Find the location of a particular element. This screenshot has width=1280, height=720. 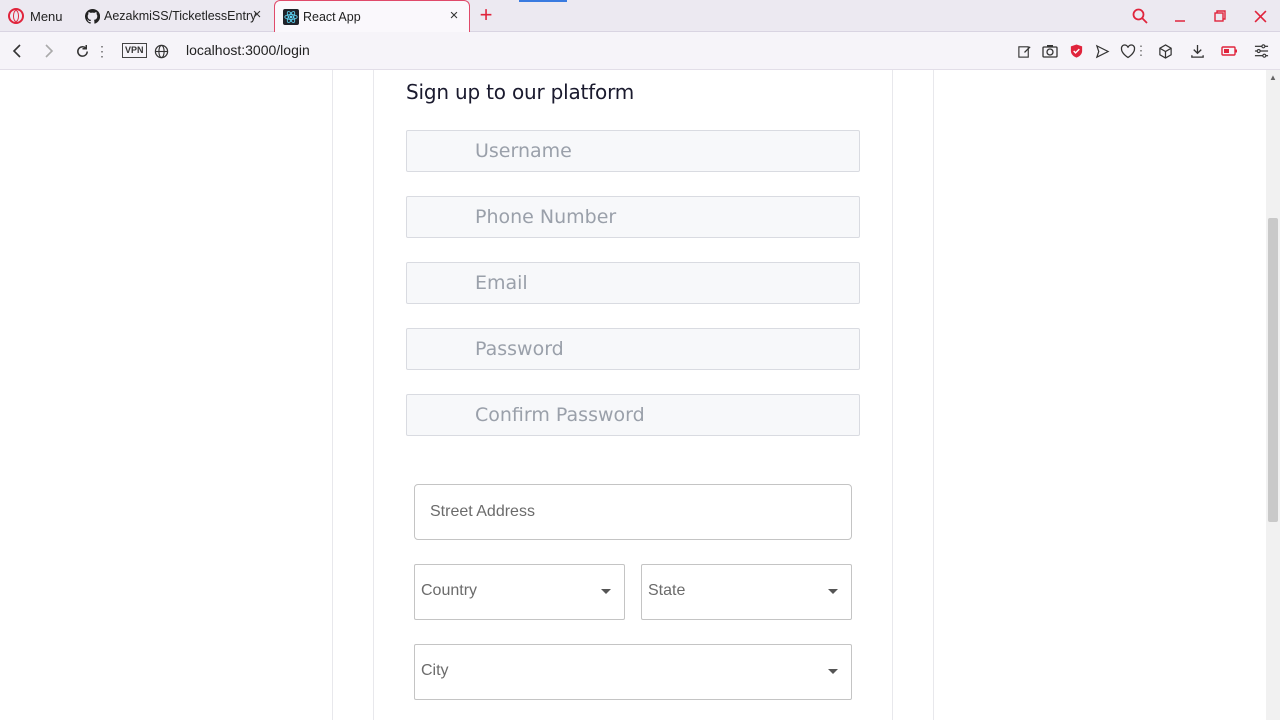

tab-title: React App is located at coordinates (332, 16).